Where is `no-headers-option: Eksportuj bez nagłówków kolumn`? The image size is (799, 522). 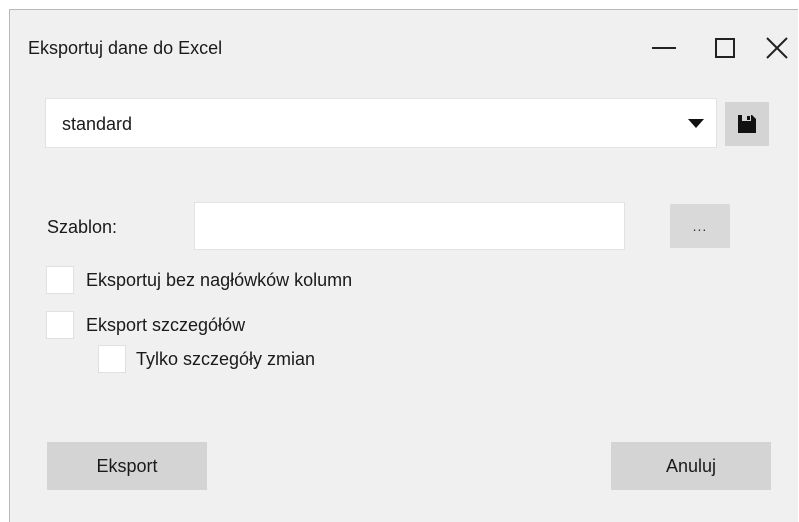 no-headers-option: Eksportuj bez nagłówków kolumn is located at coordinates (199, 280).